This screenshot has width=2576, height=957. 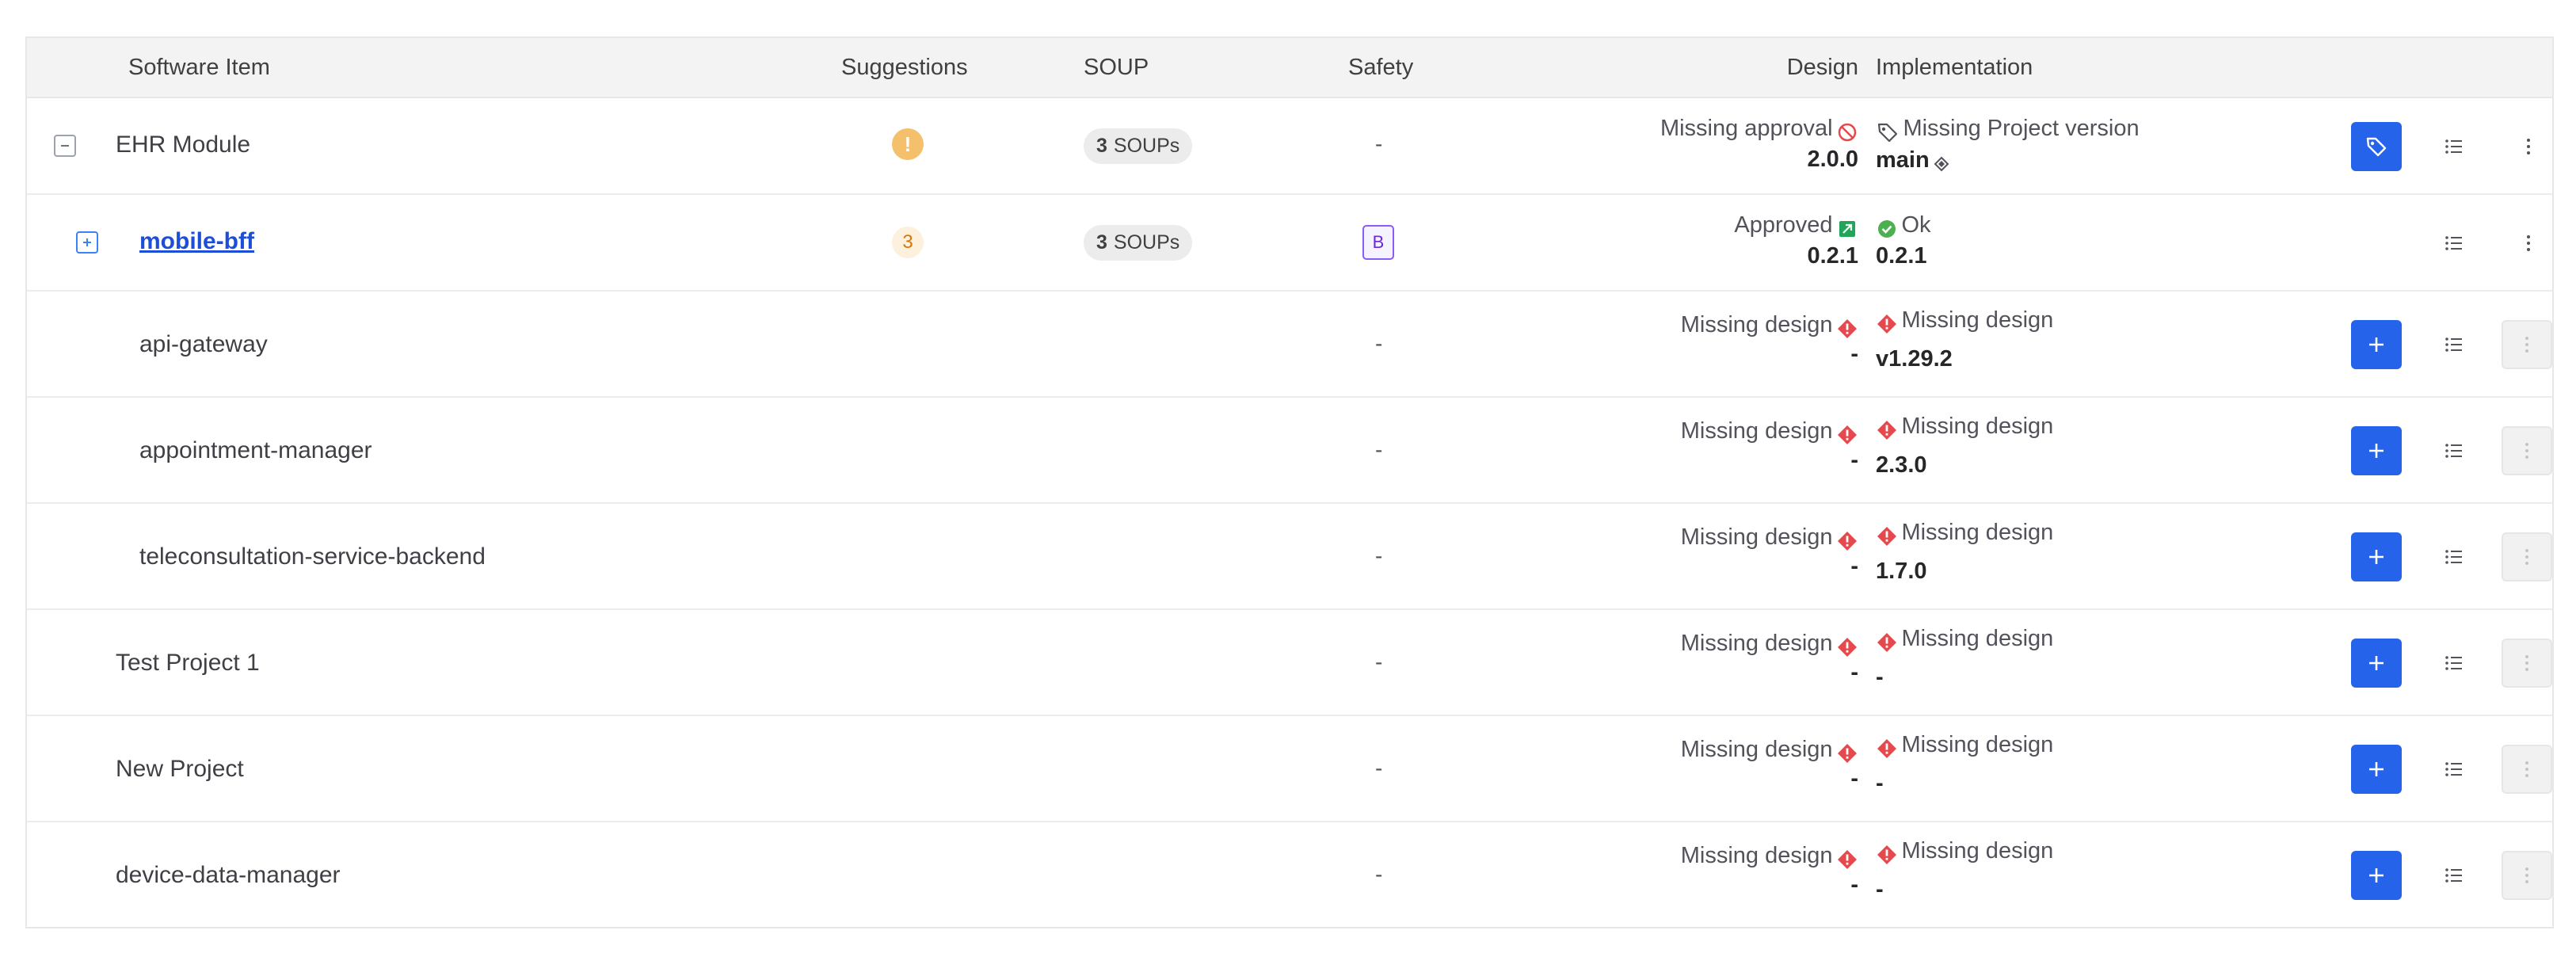 I want to click on forbidden-icon, so click(x=1847, y=132).